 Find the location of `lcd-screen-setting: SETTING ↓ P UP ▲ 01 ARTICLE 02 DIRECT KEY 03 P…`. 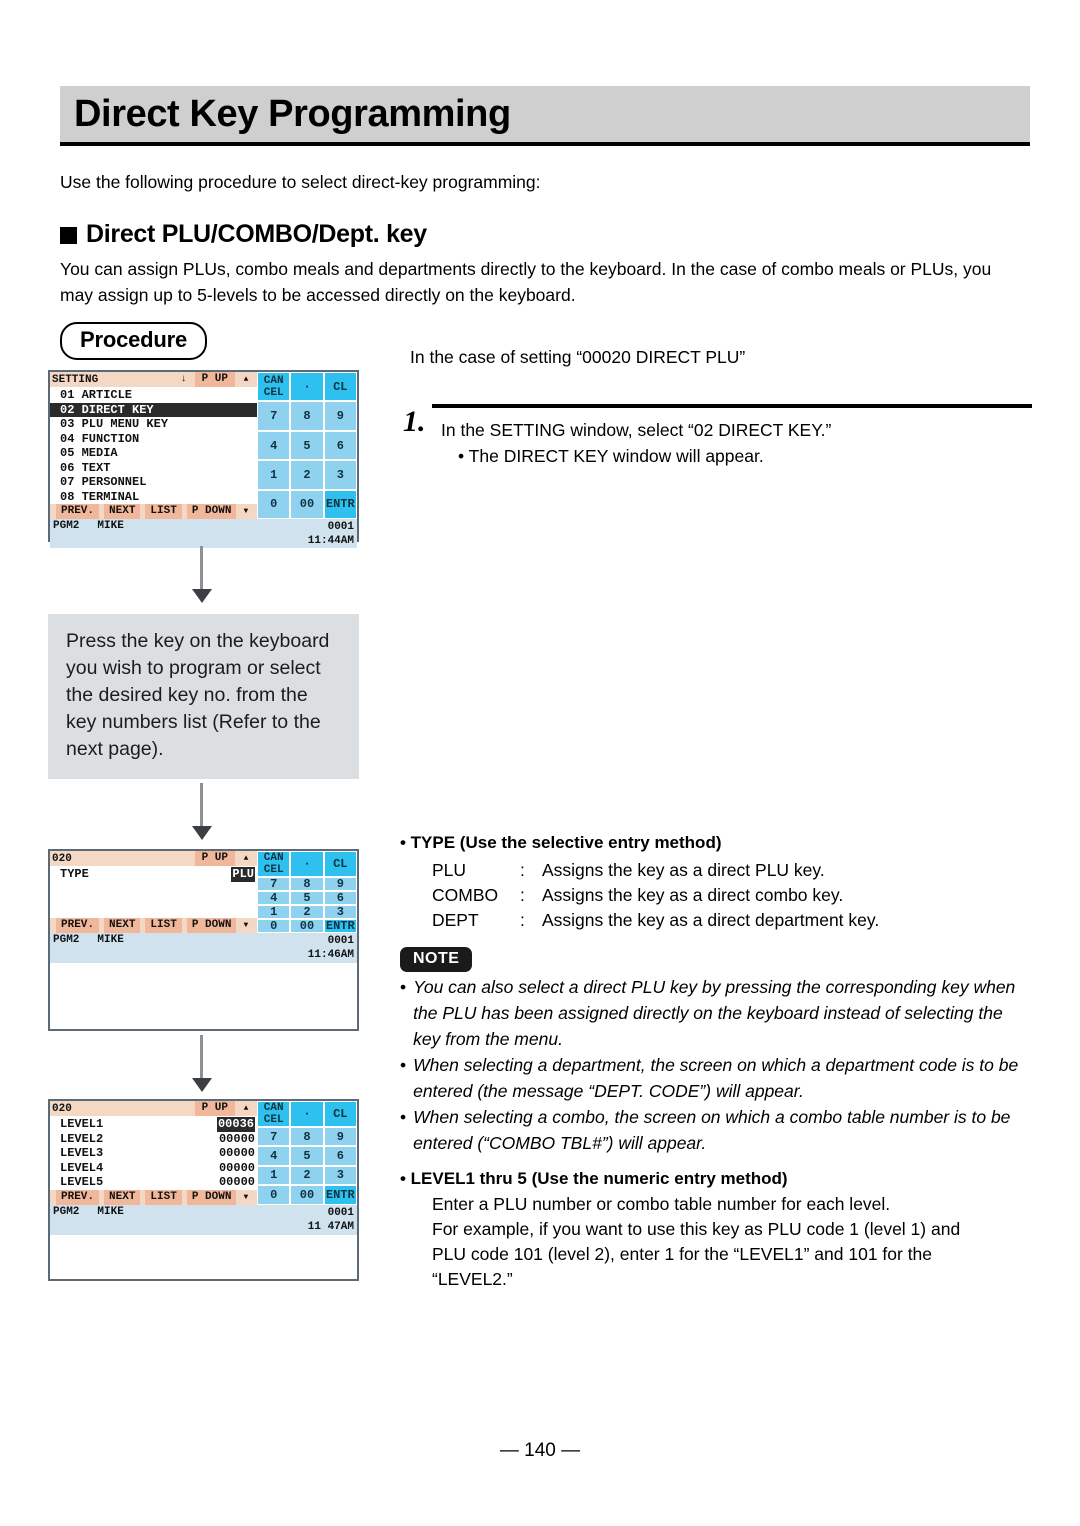

lcd-screen-setting: SETTING ↓ P UP ▲ 01 ARTICLE 02 DIRECT KEY 03 P… is located at coordinates (203, 459).